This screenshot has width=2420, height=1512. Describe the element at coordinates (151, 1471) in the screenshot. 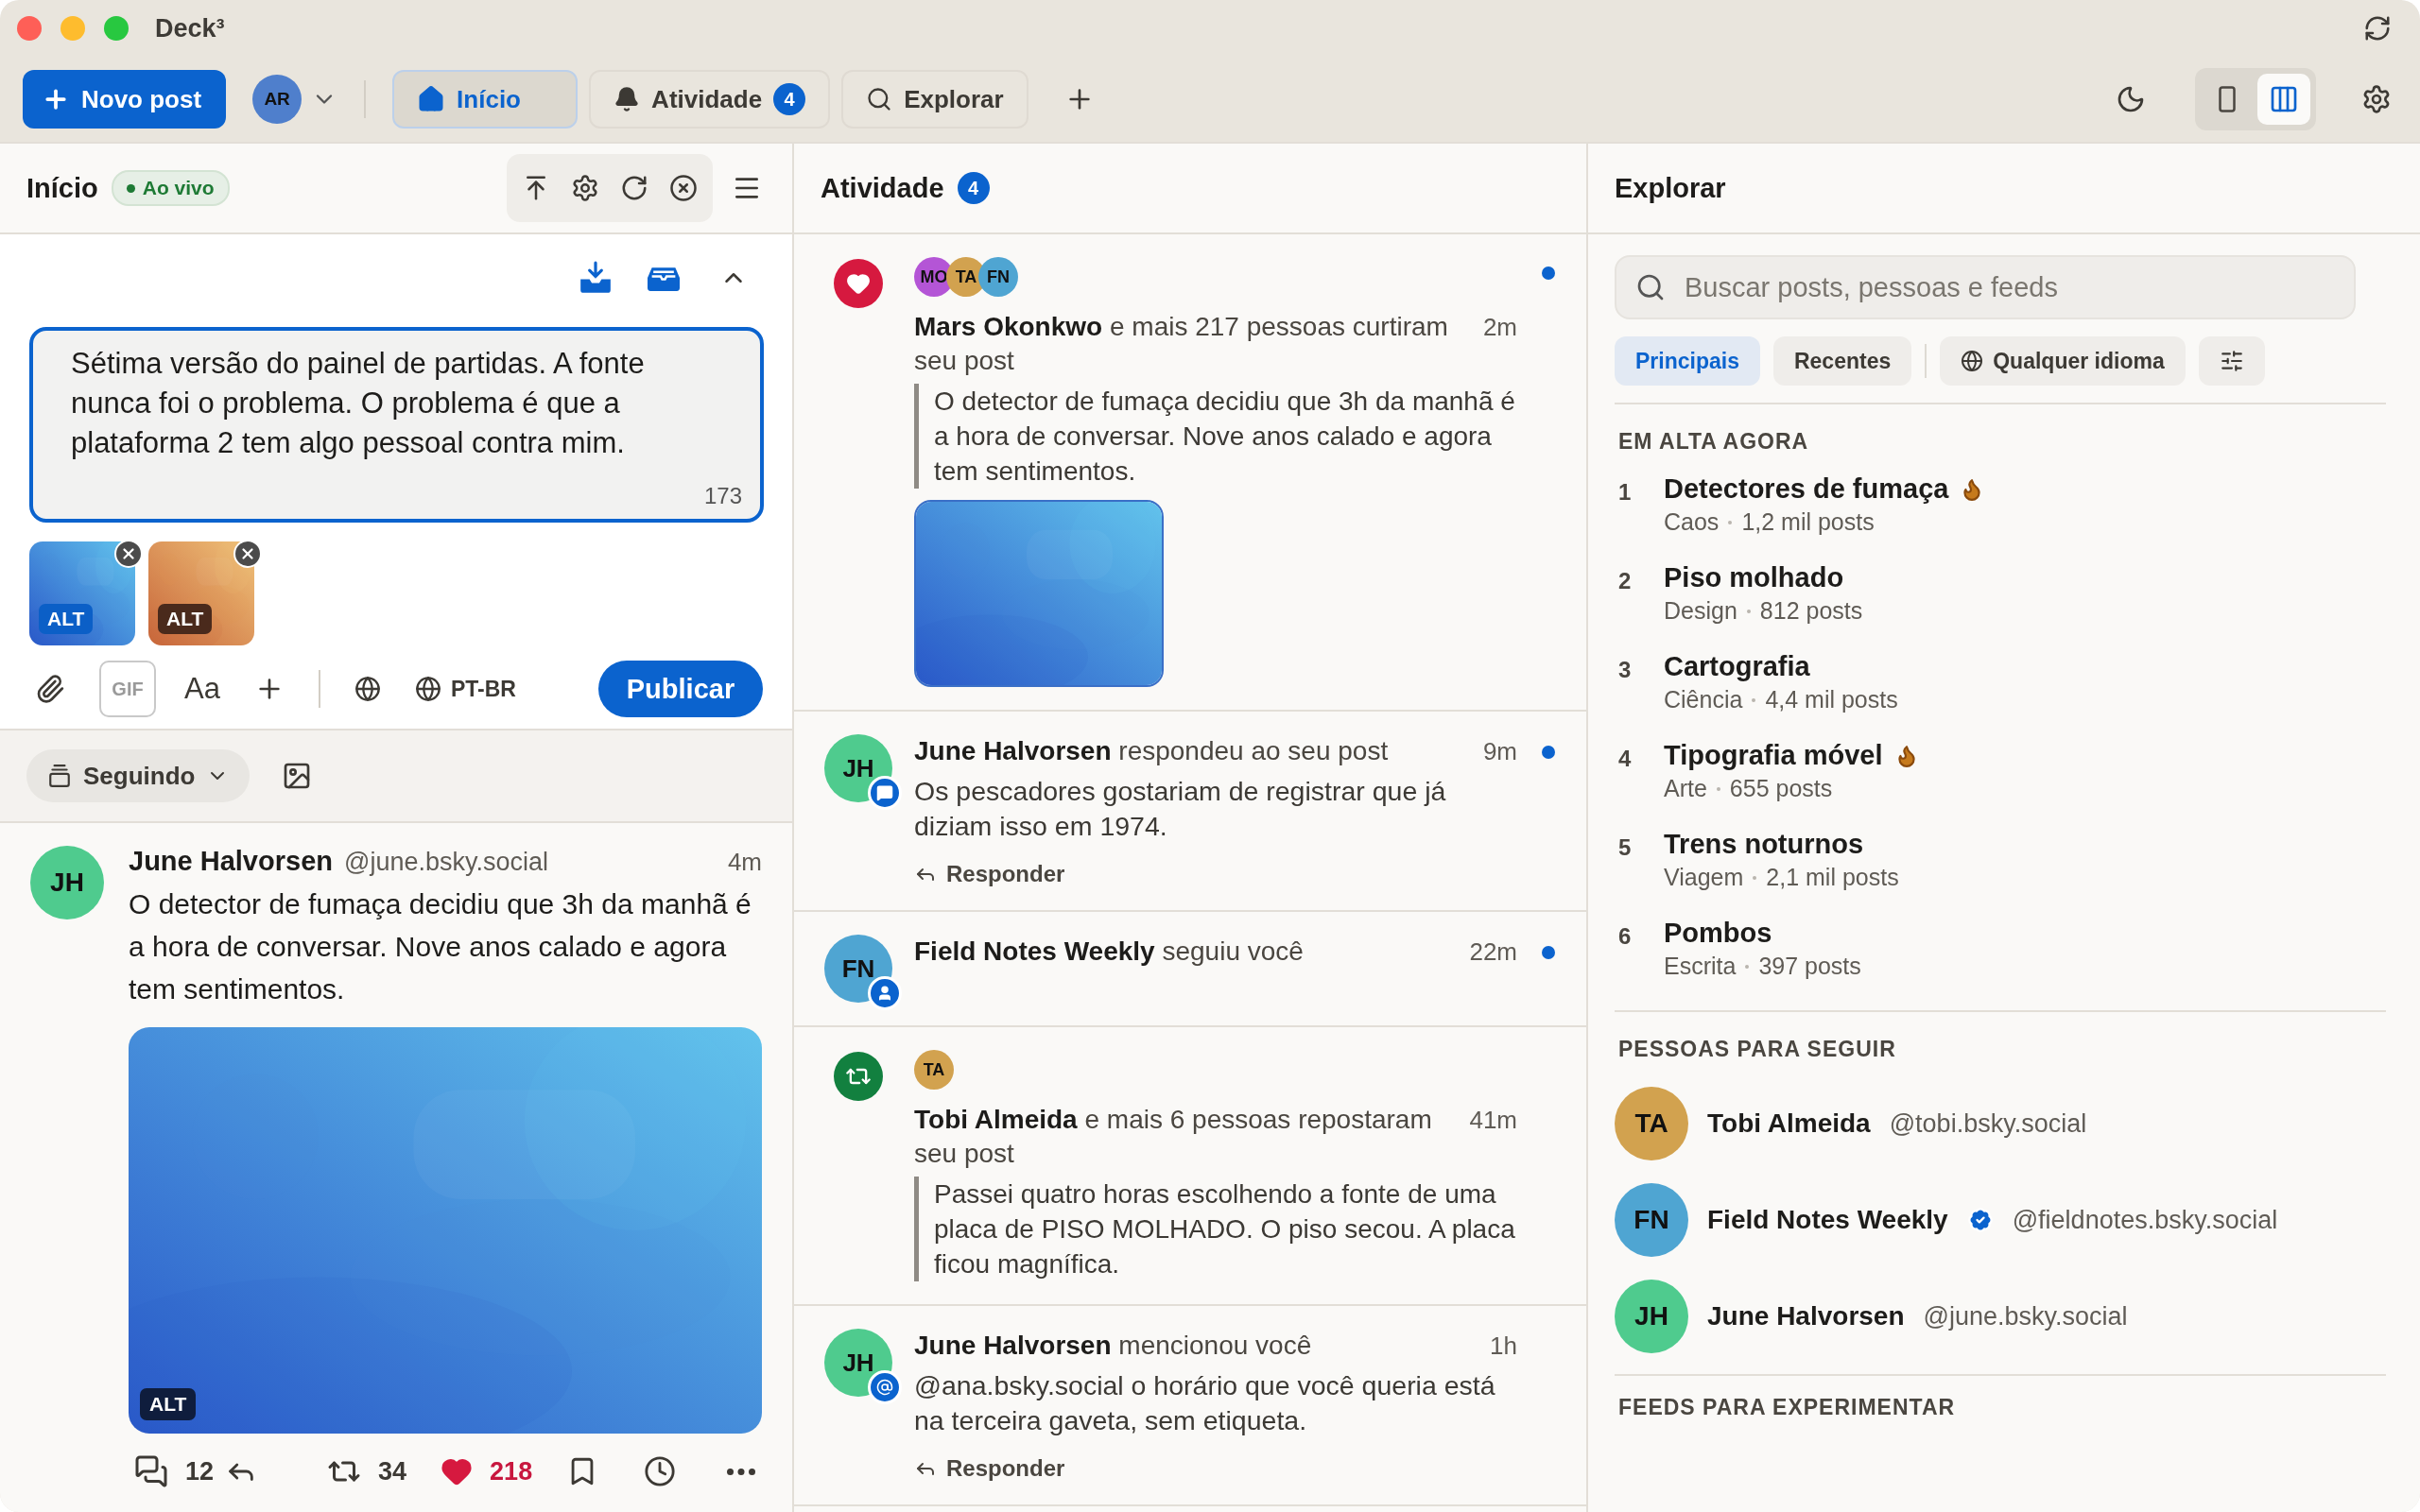

I see `speech-bubbles-icon` at that location.